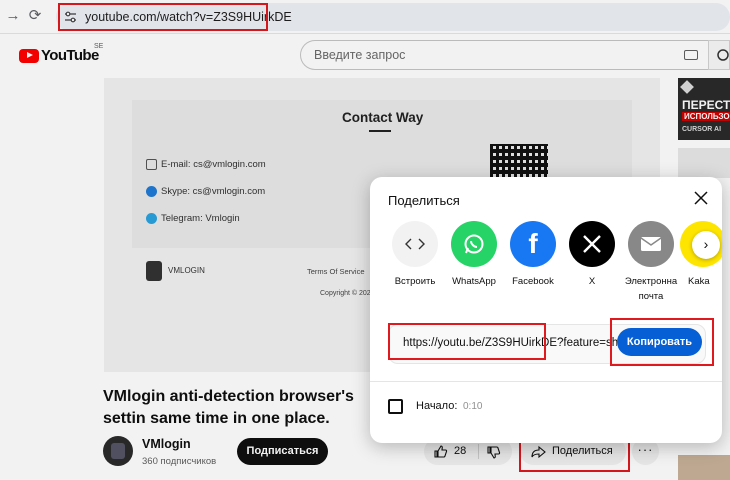  Describe the element at coordinates (474, 281) in the screenshot. I see `share-whatsapp-label: WhatsApp` at that location.